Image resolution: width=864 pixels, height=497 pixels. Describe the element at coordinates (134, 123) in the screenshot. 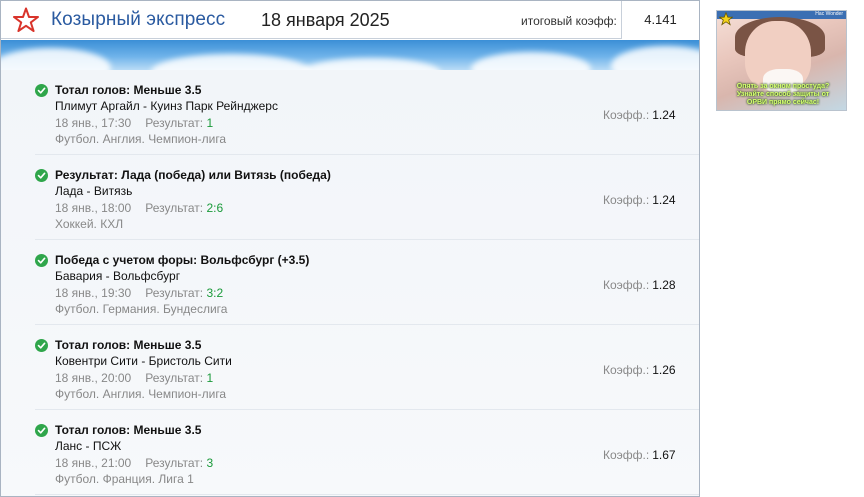

I see `bet-meta: 18 янв., 17:30 Результат: 1` at that location.